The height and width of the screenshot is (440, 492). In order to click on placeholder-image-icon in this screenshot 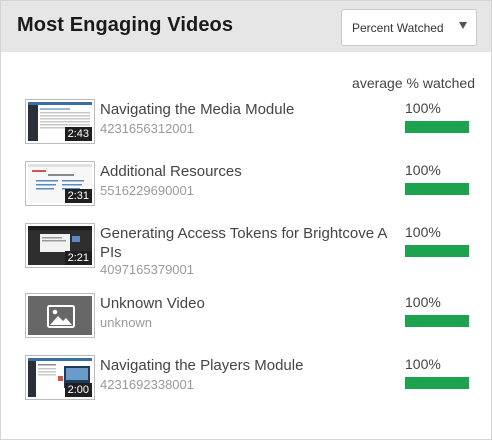, I will do `click(60, 315)`.